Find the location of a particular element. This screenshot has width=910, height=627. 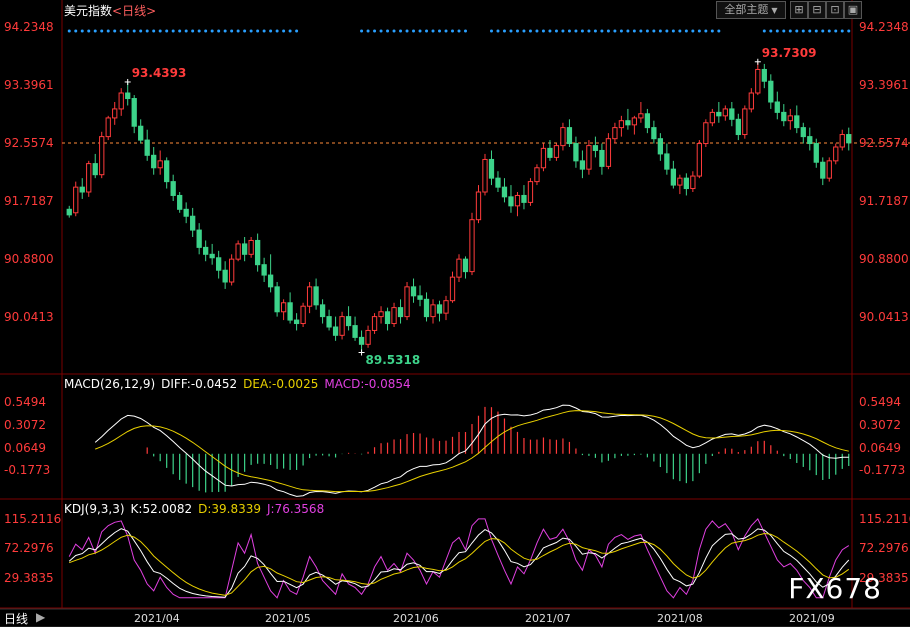

price-tick-left: 91.7187 is located at coordinates (29, 201).